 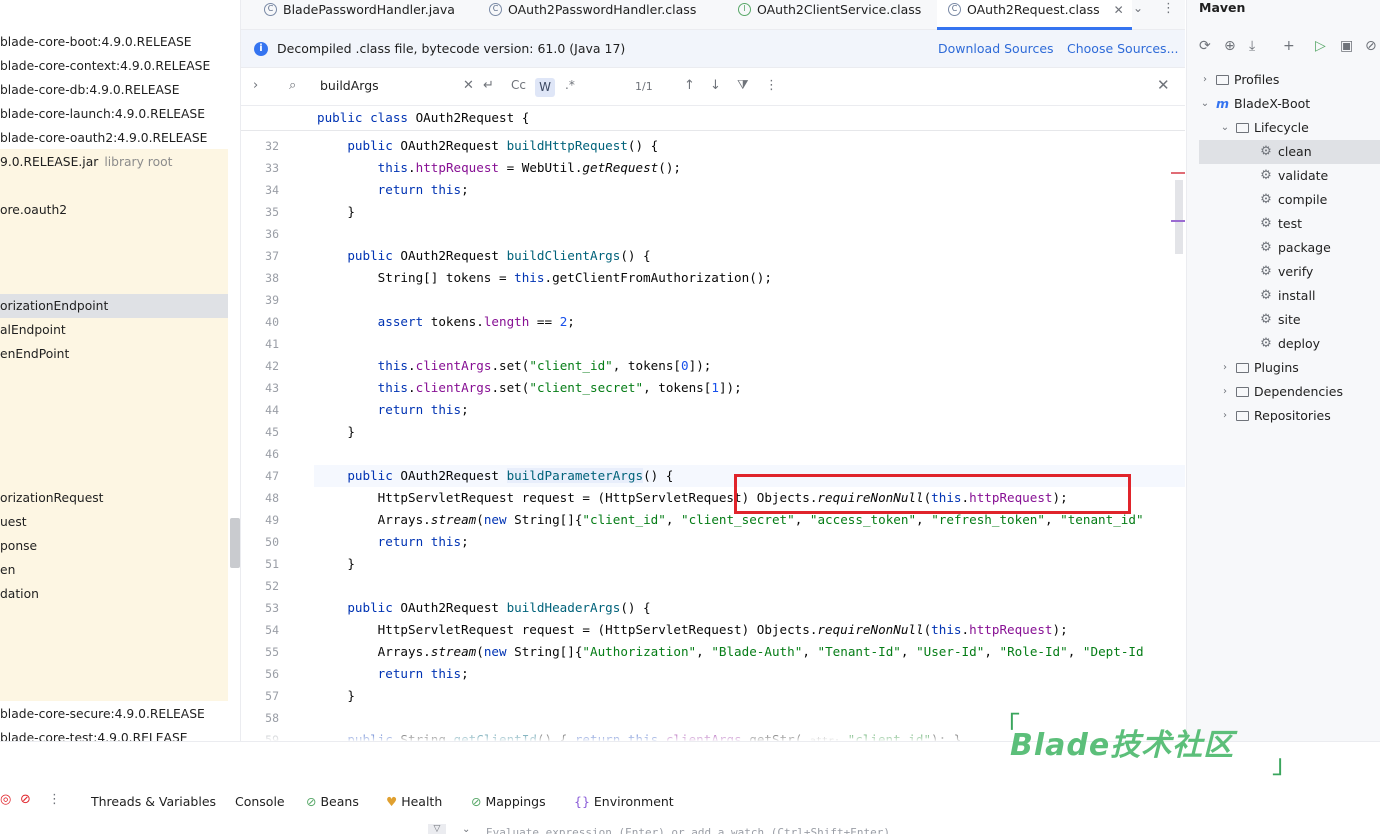 I want to click on maven-plugins: › Plugins, so click(x=1259, y=368).